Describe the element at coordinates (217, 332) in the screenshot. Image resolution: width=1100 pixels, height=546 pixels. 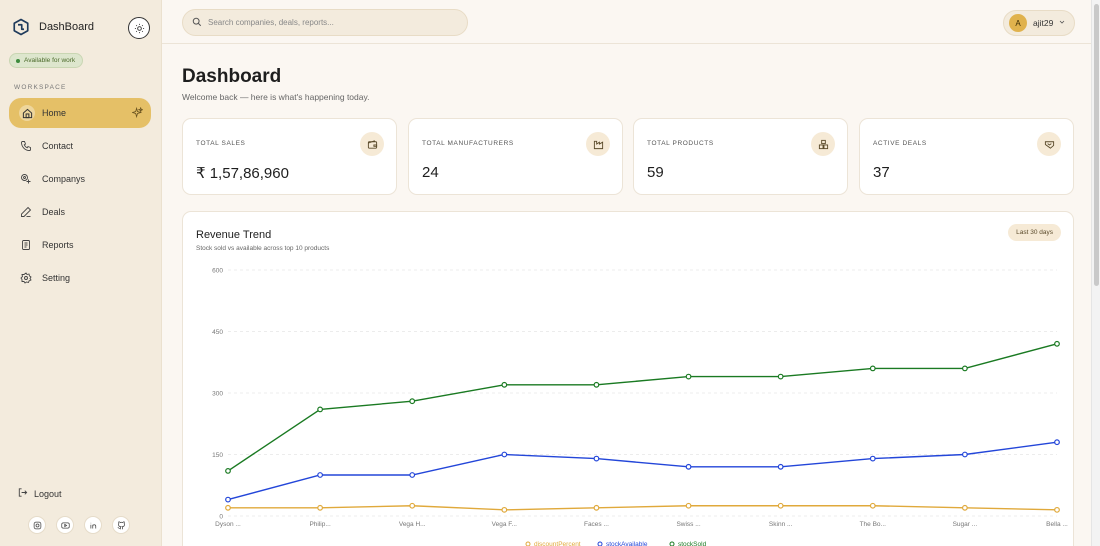
I see `y-tick-label: 450` at that location.